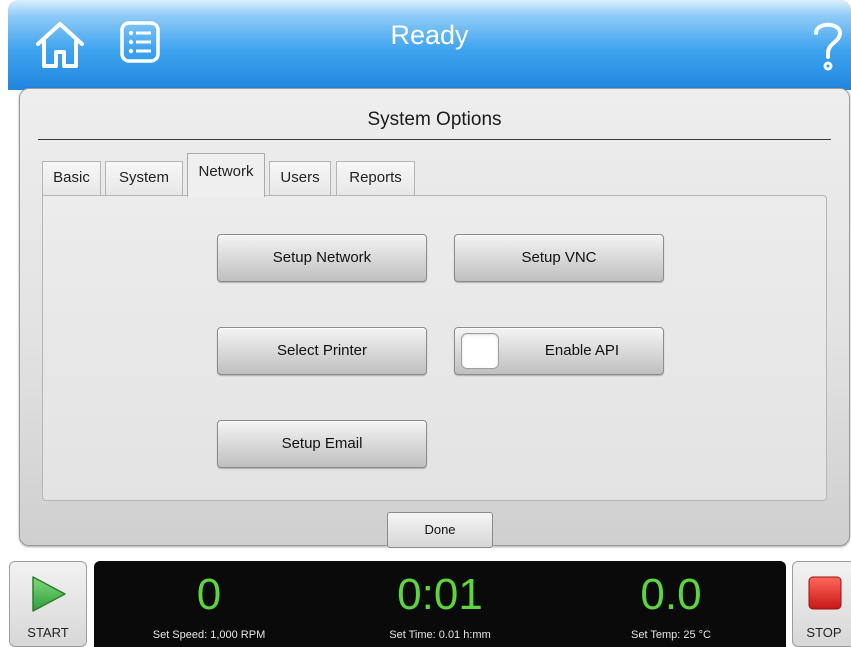 This screenshot has width=851, height=647. What do you see at coordinates (434, 119) in the screenshot?
I see `panel-title: System Options` at bounding box center [434, 119].